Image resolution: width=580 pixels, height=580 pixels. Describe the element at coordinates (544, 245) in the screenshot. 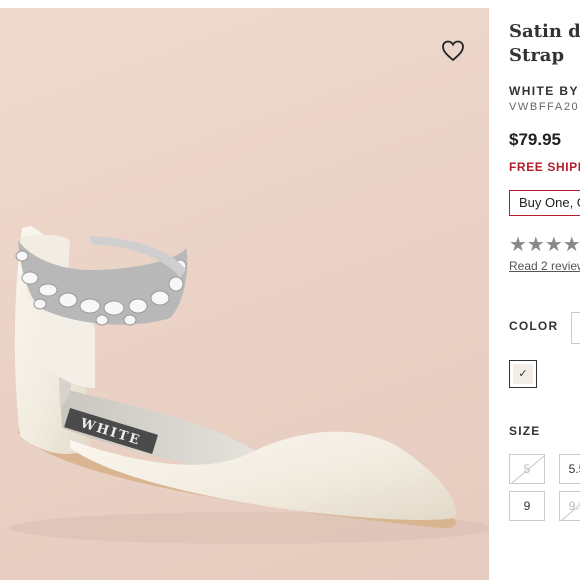

I see `rating-stars-icon: ★★★★` at that location.